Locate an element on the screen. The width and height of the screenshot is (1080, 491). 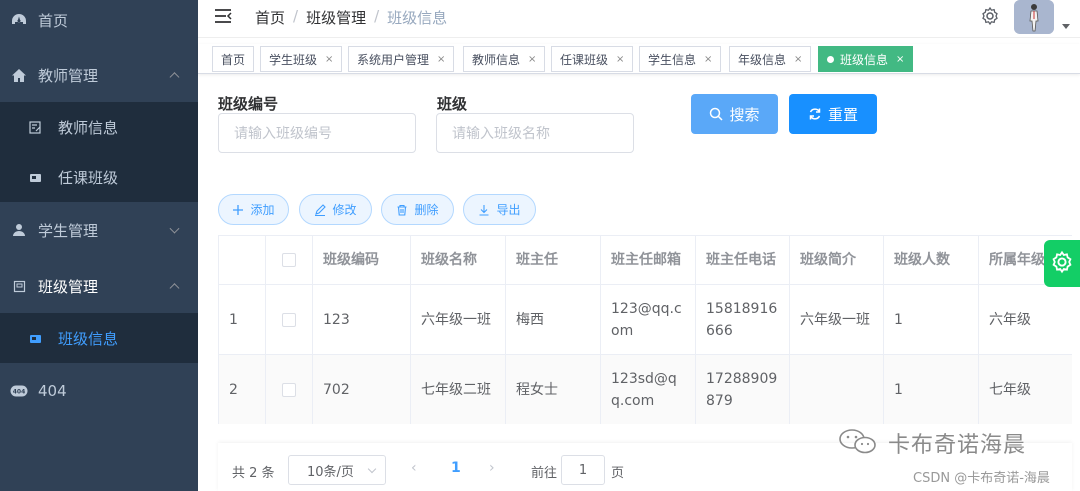
tag-label: 学生信息 is located at coordinates (672, 59).